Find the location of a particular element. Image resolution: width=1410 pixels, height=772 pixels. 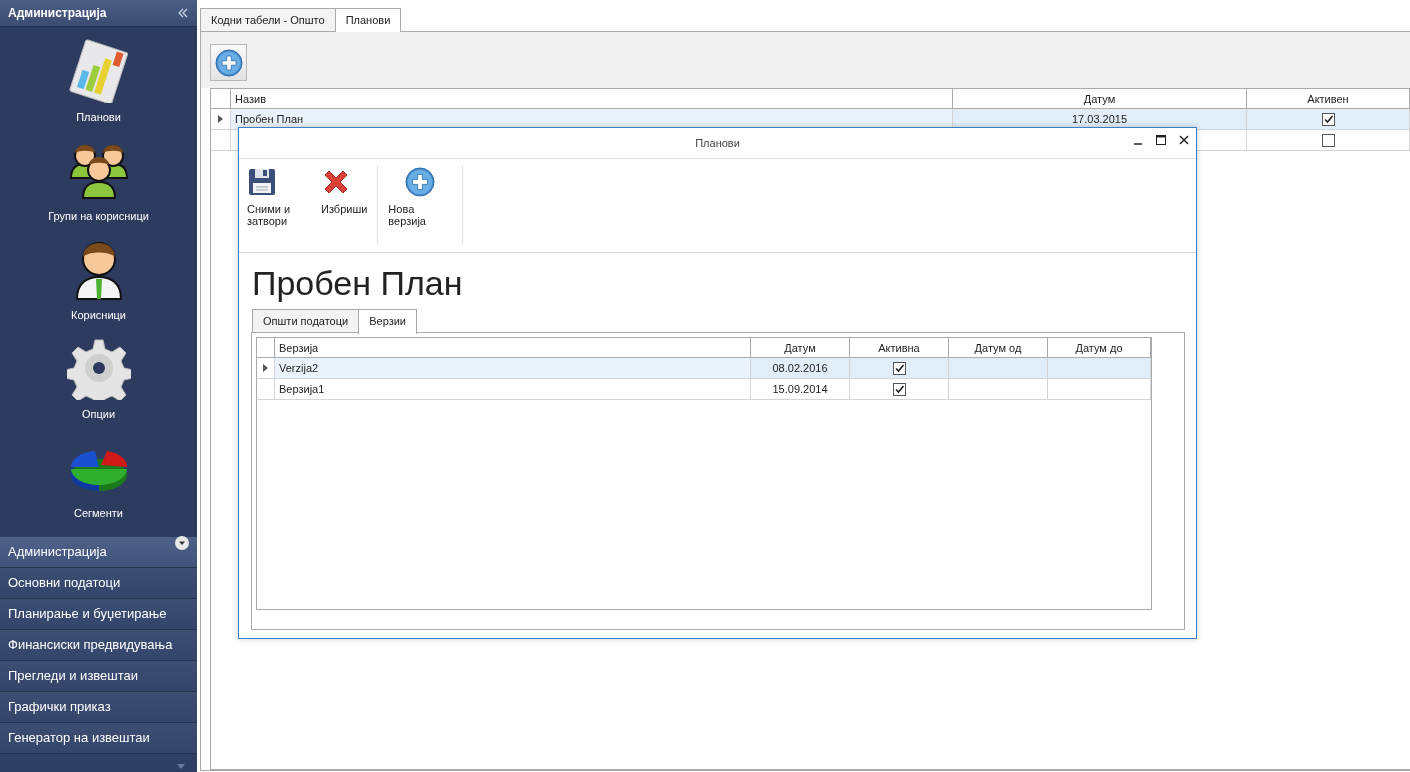

nav-section: Прегледи и извештаи is located at coordinates (98, 676).